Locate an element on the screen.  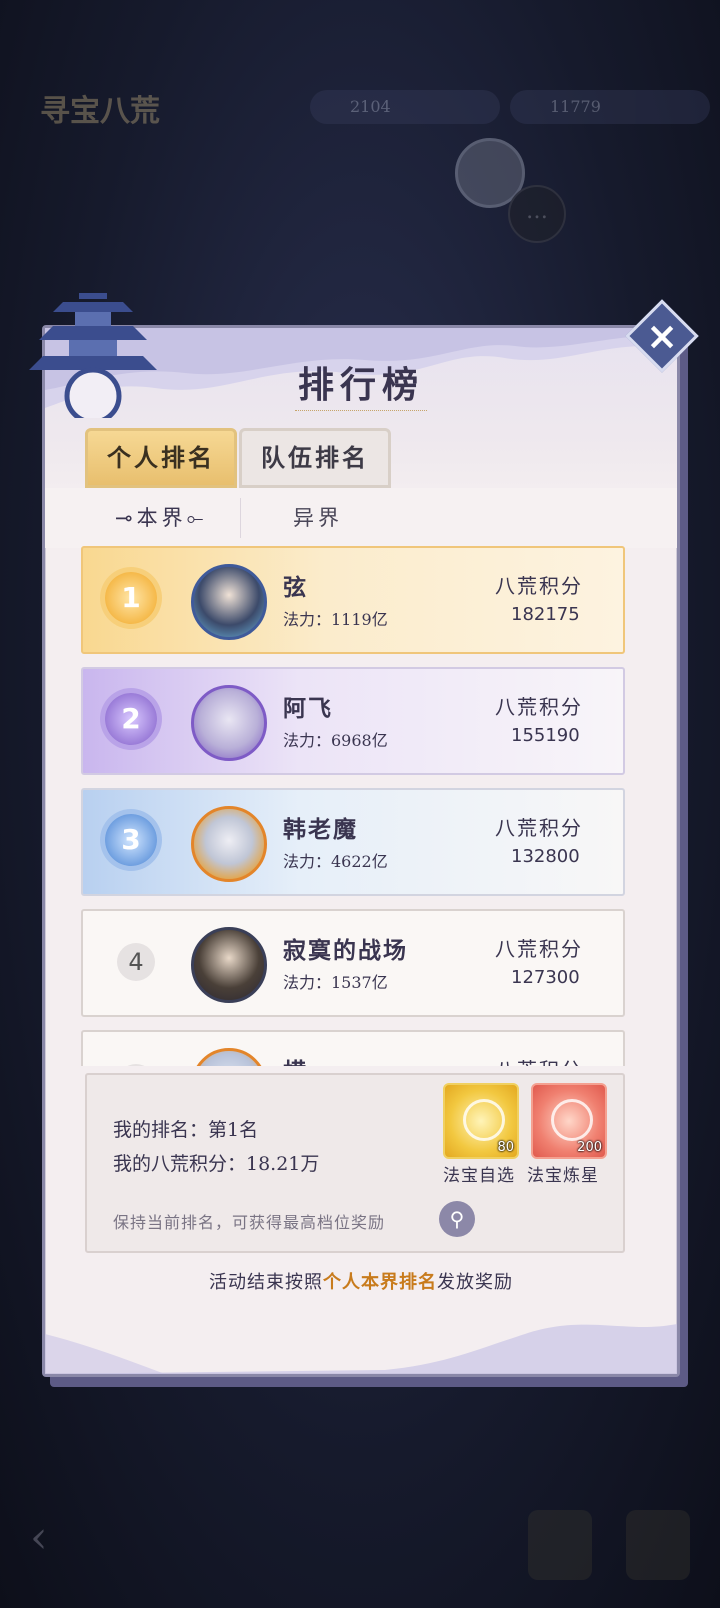
reward-hint: 保持当前排名，可获得最高档位奖励 is located at coordinates (249, 1222).